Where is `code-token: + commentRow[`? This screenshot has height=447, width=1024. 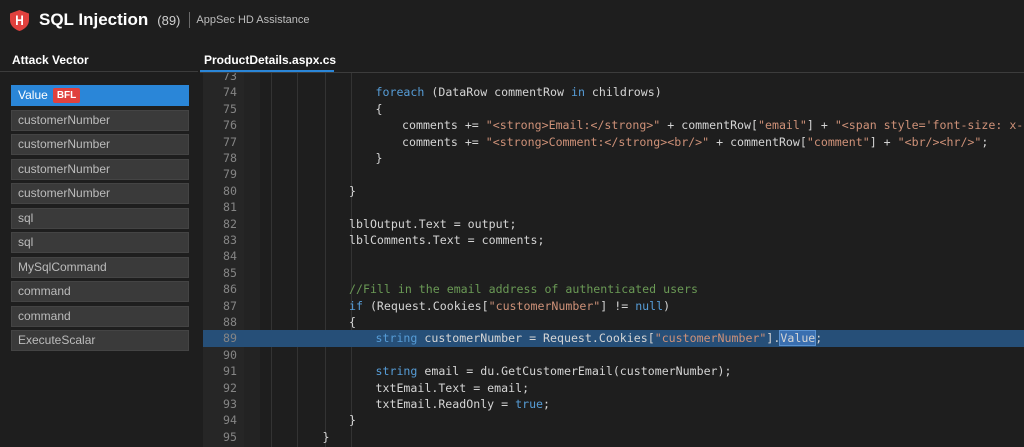 code-token: + commentRow[ is located at coordinates (709, 125).